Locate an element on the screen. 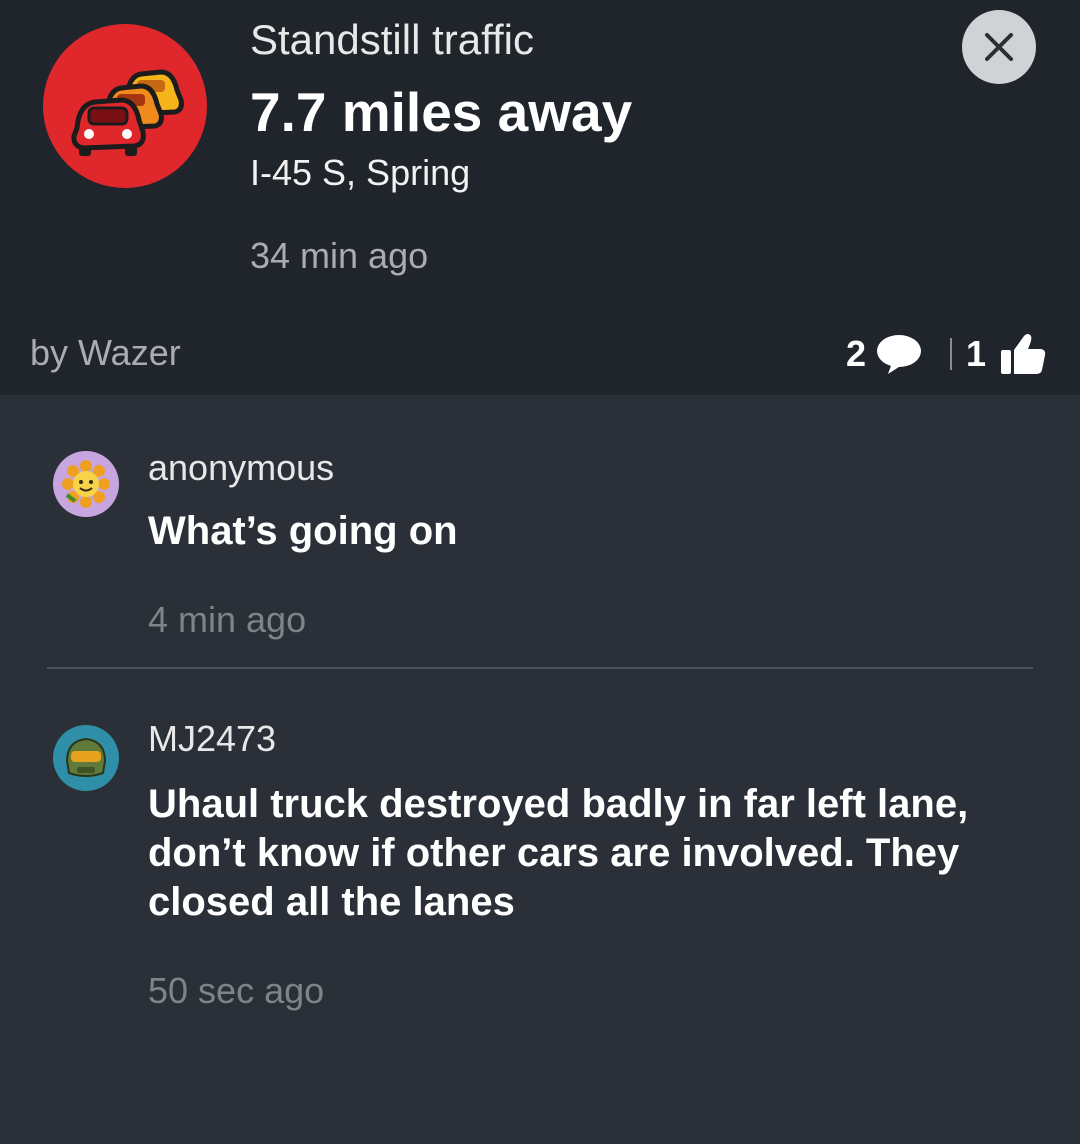  close-button is located at coordinates (999, 47).